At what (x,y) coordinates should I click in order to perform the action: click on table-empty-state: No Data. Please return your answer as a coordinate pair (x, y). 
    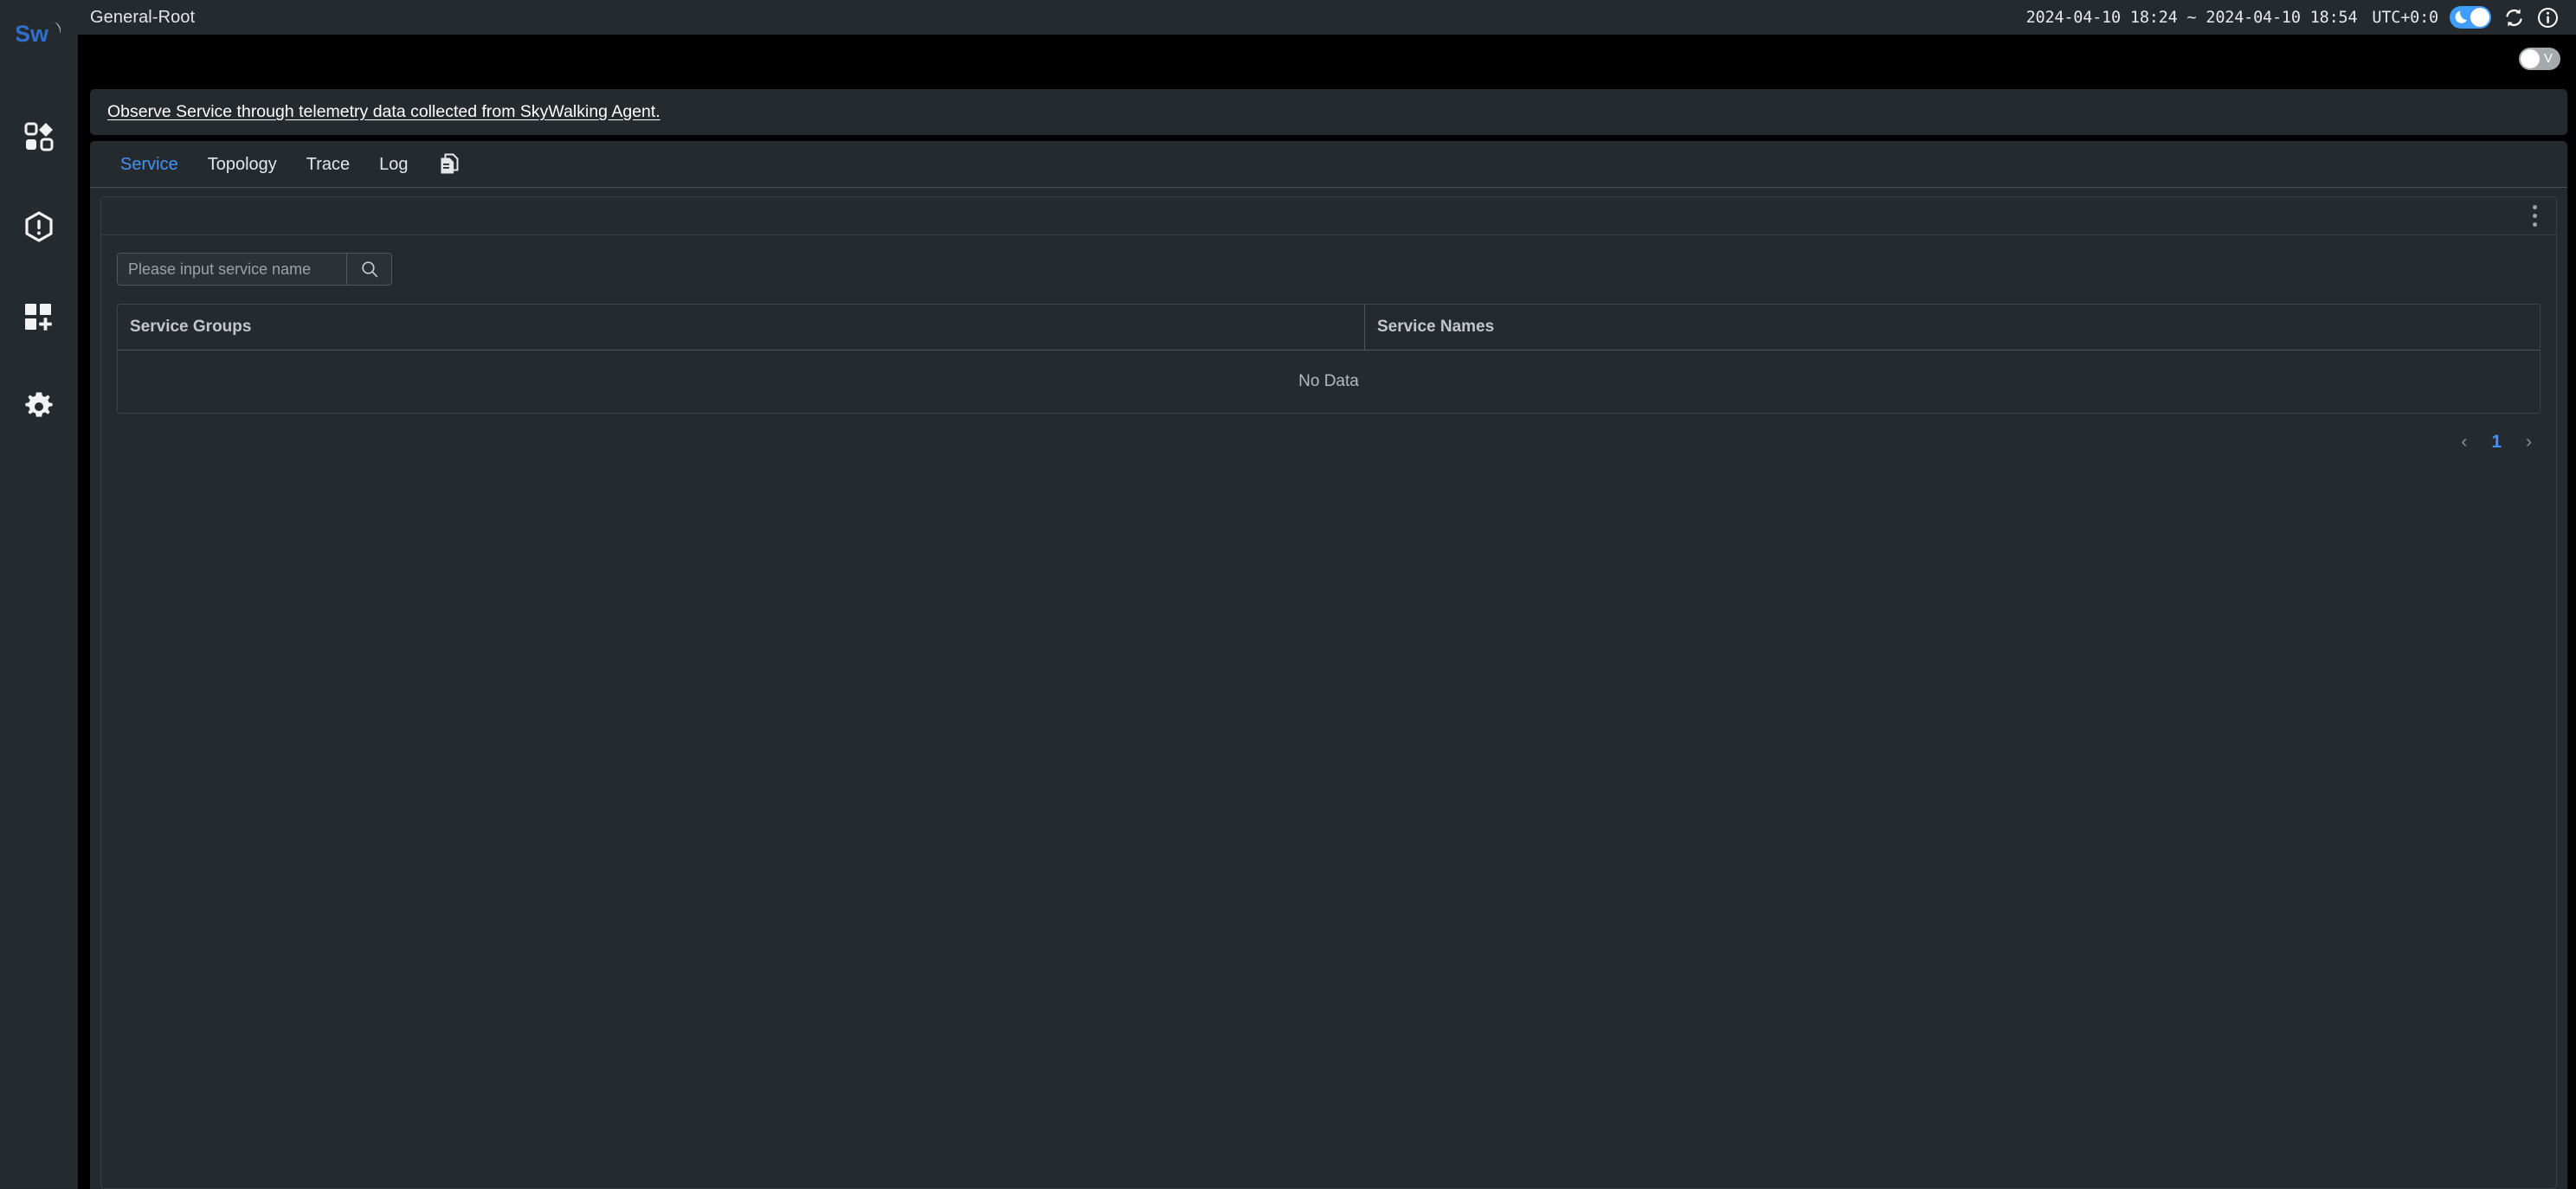
    Looking at the image, I should click on (1328, 381).